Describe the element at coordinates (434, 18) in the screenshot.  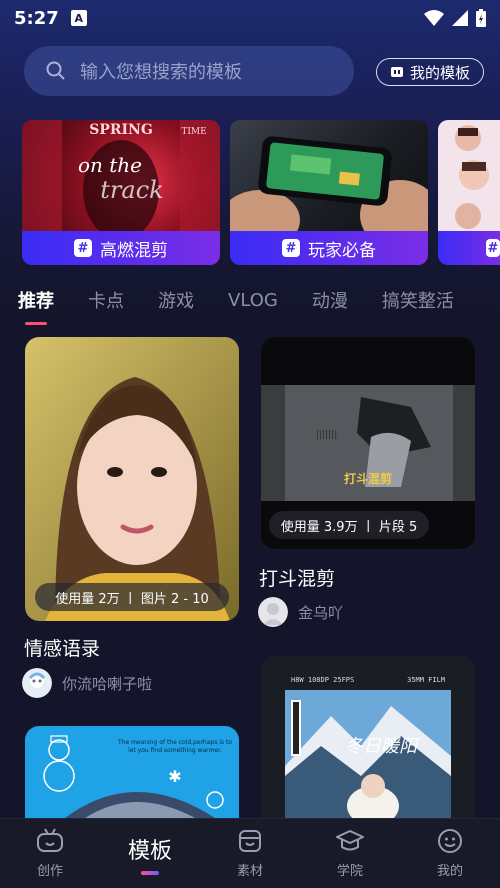
I see `wifi-icon` at that location.